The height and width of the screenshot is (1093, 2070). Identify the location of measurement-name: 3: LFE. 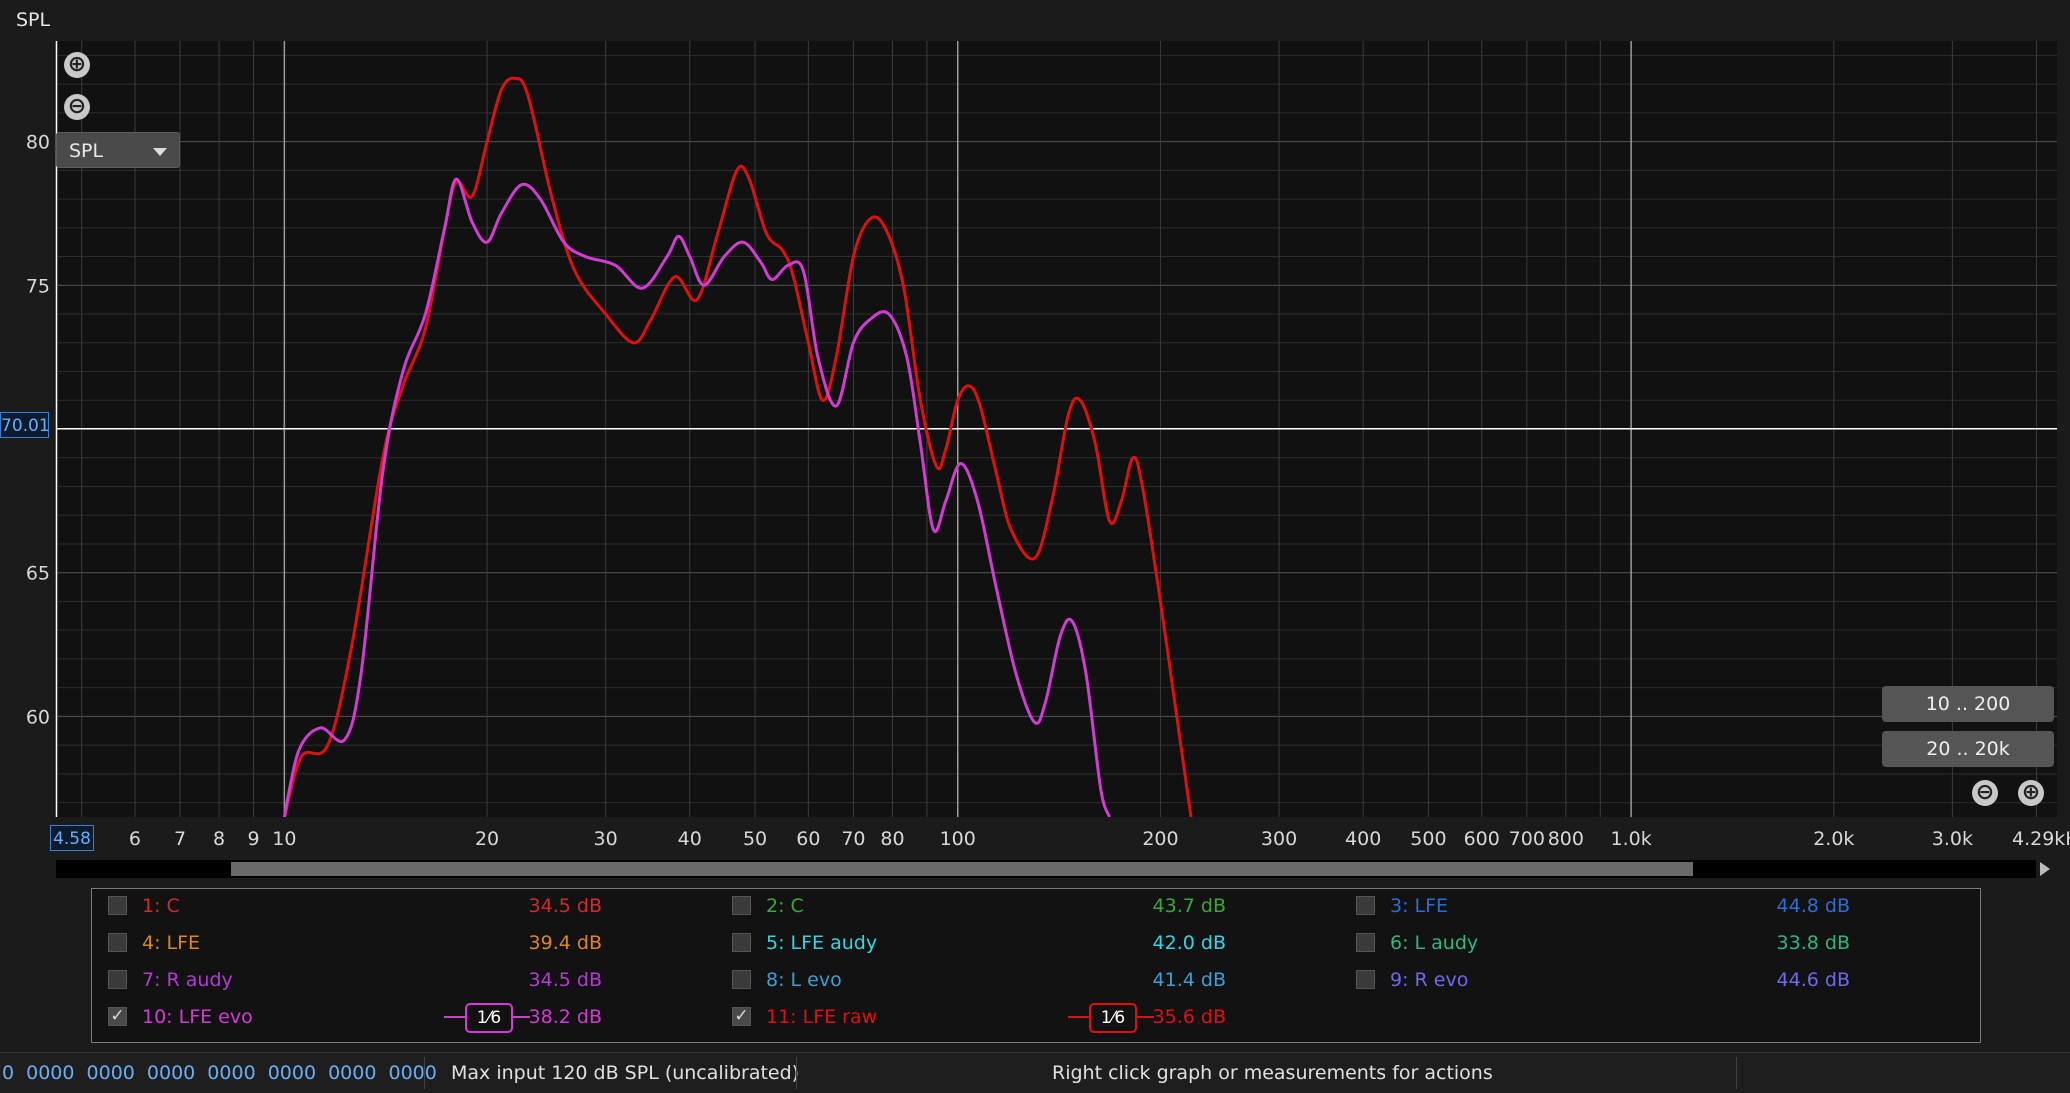
(1419, 906).